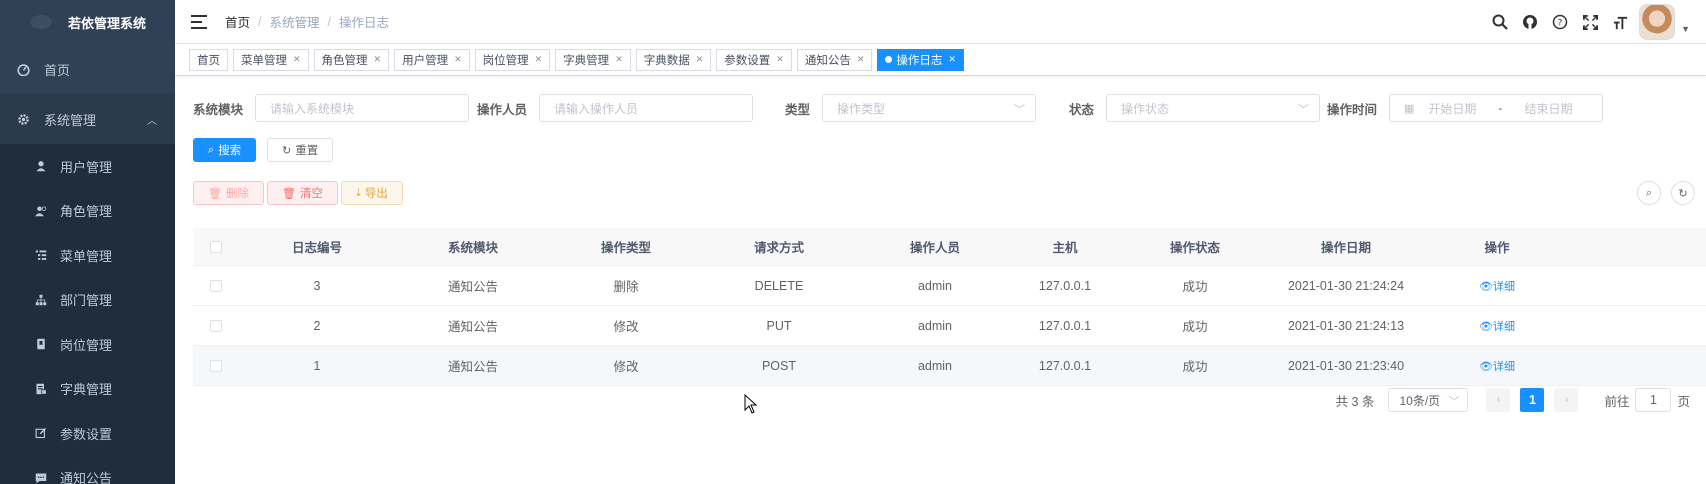  What do you see at coordinates (87, 211) in the screenshot?
I see `sidebar-item-role: 角色管理` at bounding box center [87, 211].